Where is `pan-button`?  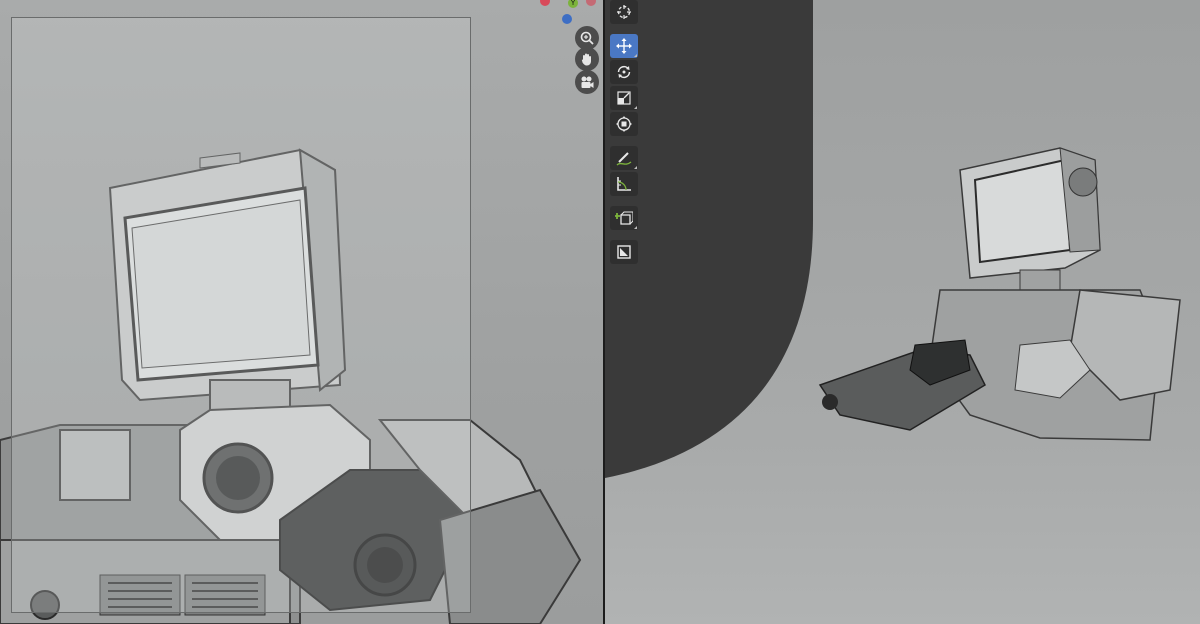 pan-button is located at coordinates (587, 59).